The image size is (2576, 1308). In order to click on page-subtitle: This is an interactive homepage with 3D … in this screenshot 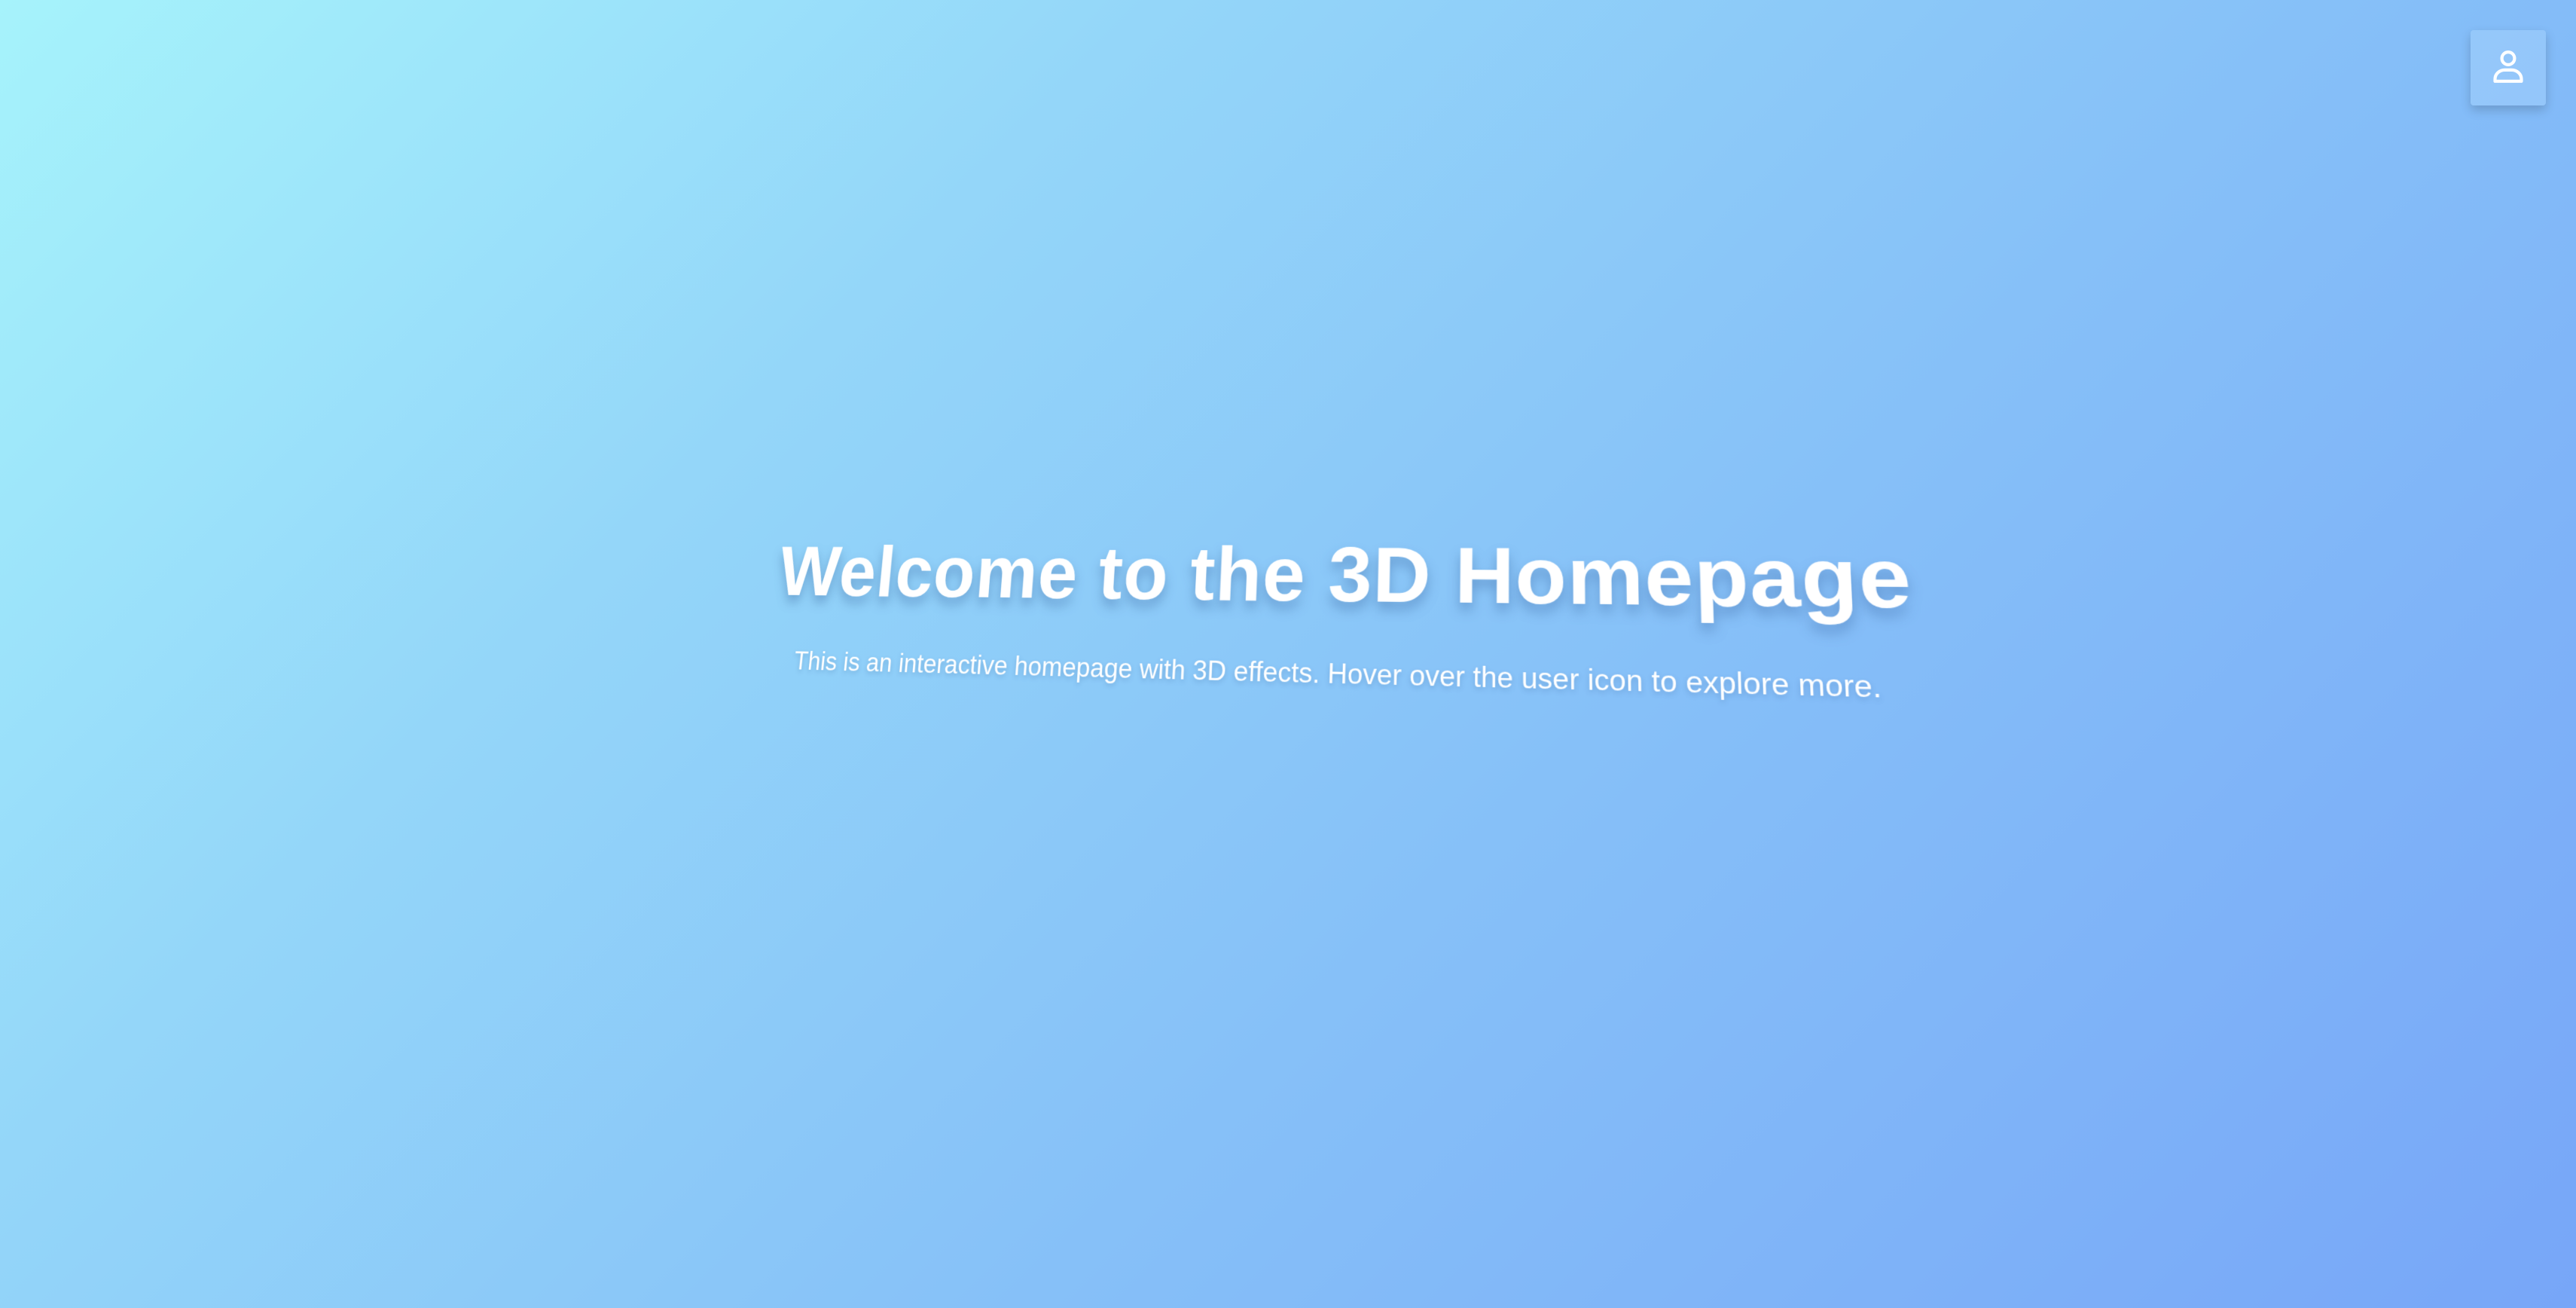, I will do `click(1338, 675)`.